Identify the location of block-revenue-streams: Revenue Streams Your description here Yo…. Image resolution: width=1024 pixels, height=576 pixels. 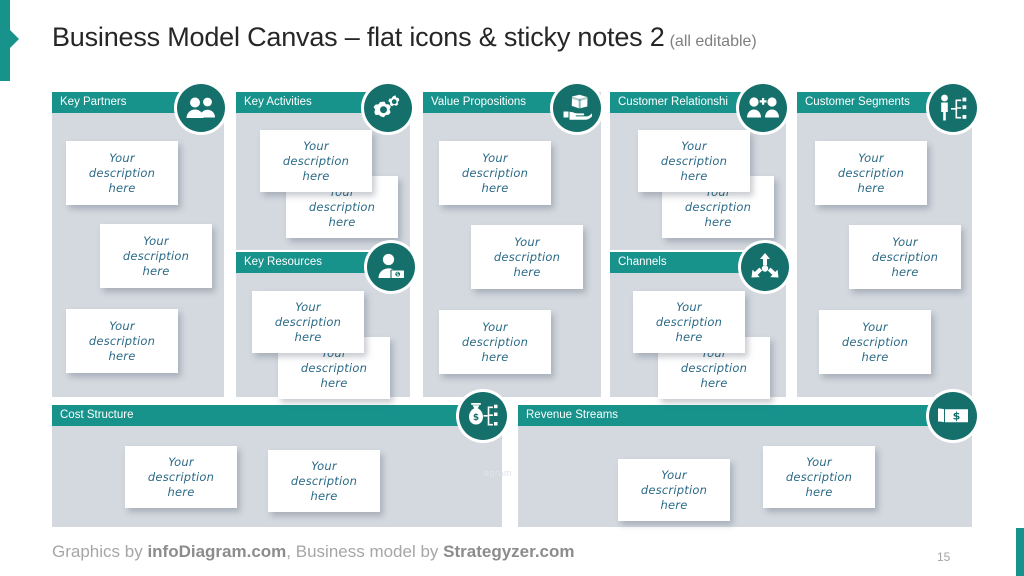
(745, 466).